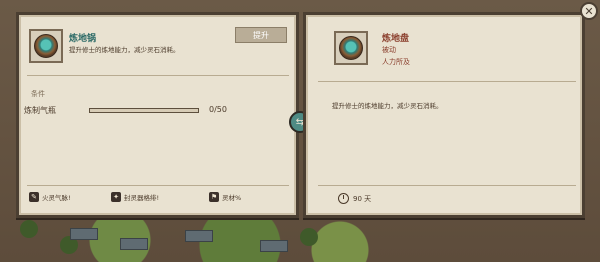  What do you see at coordinates (38, 94) in the screenshot?
I see `requirements-label: 条件` at bounding box center [38, 94].